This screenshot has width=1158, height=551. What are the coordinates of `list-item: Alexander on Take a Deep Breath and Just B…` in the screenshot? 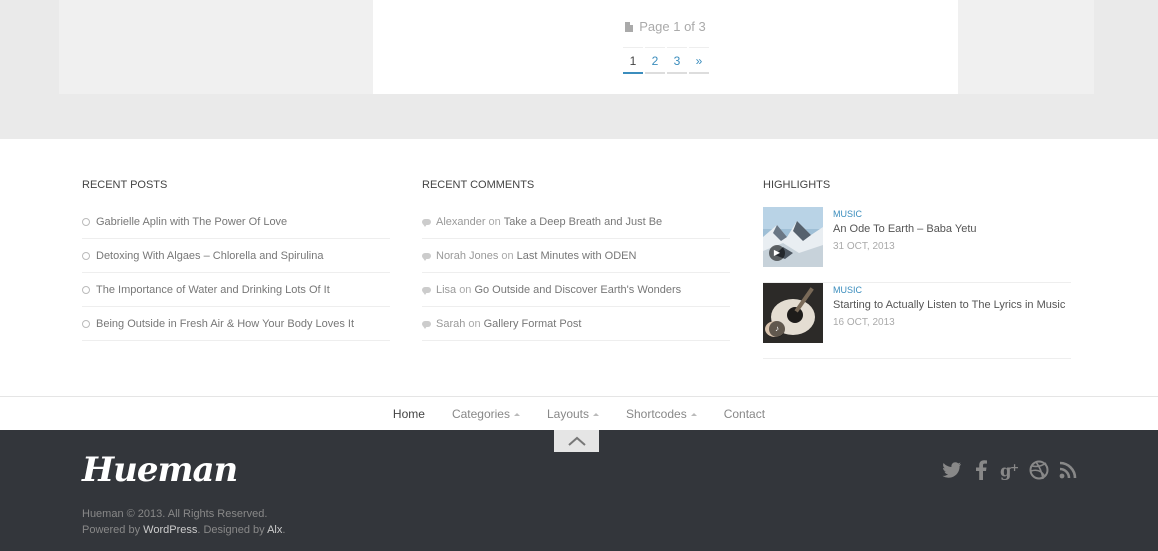 It's located at (576, 222).